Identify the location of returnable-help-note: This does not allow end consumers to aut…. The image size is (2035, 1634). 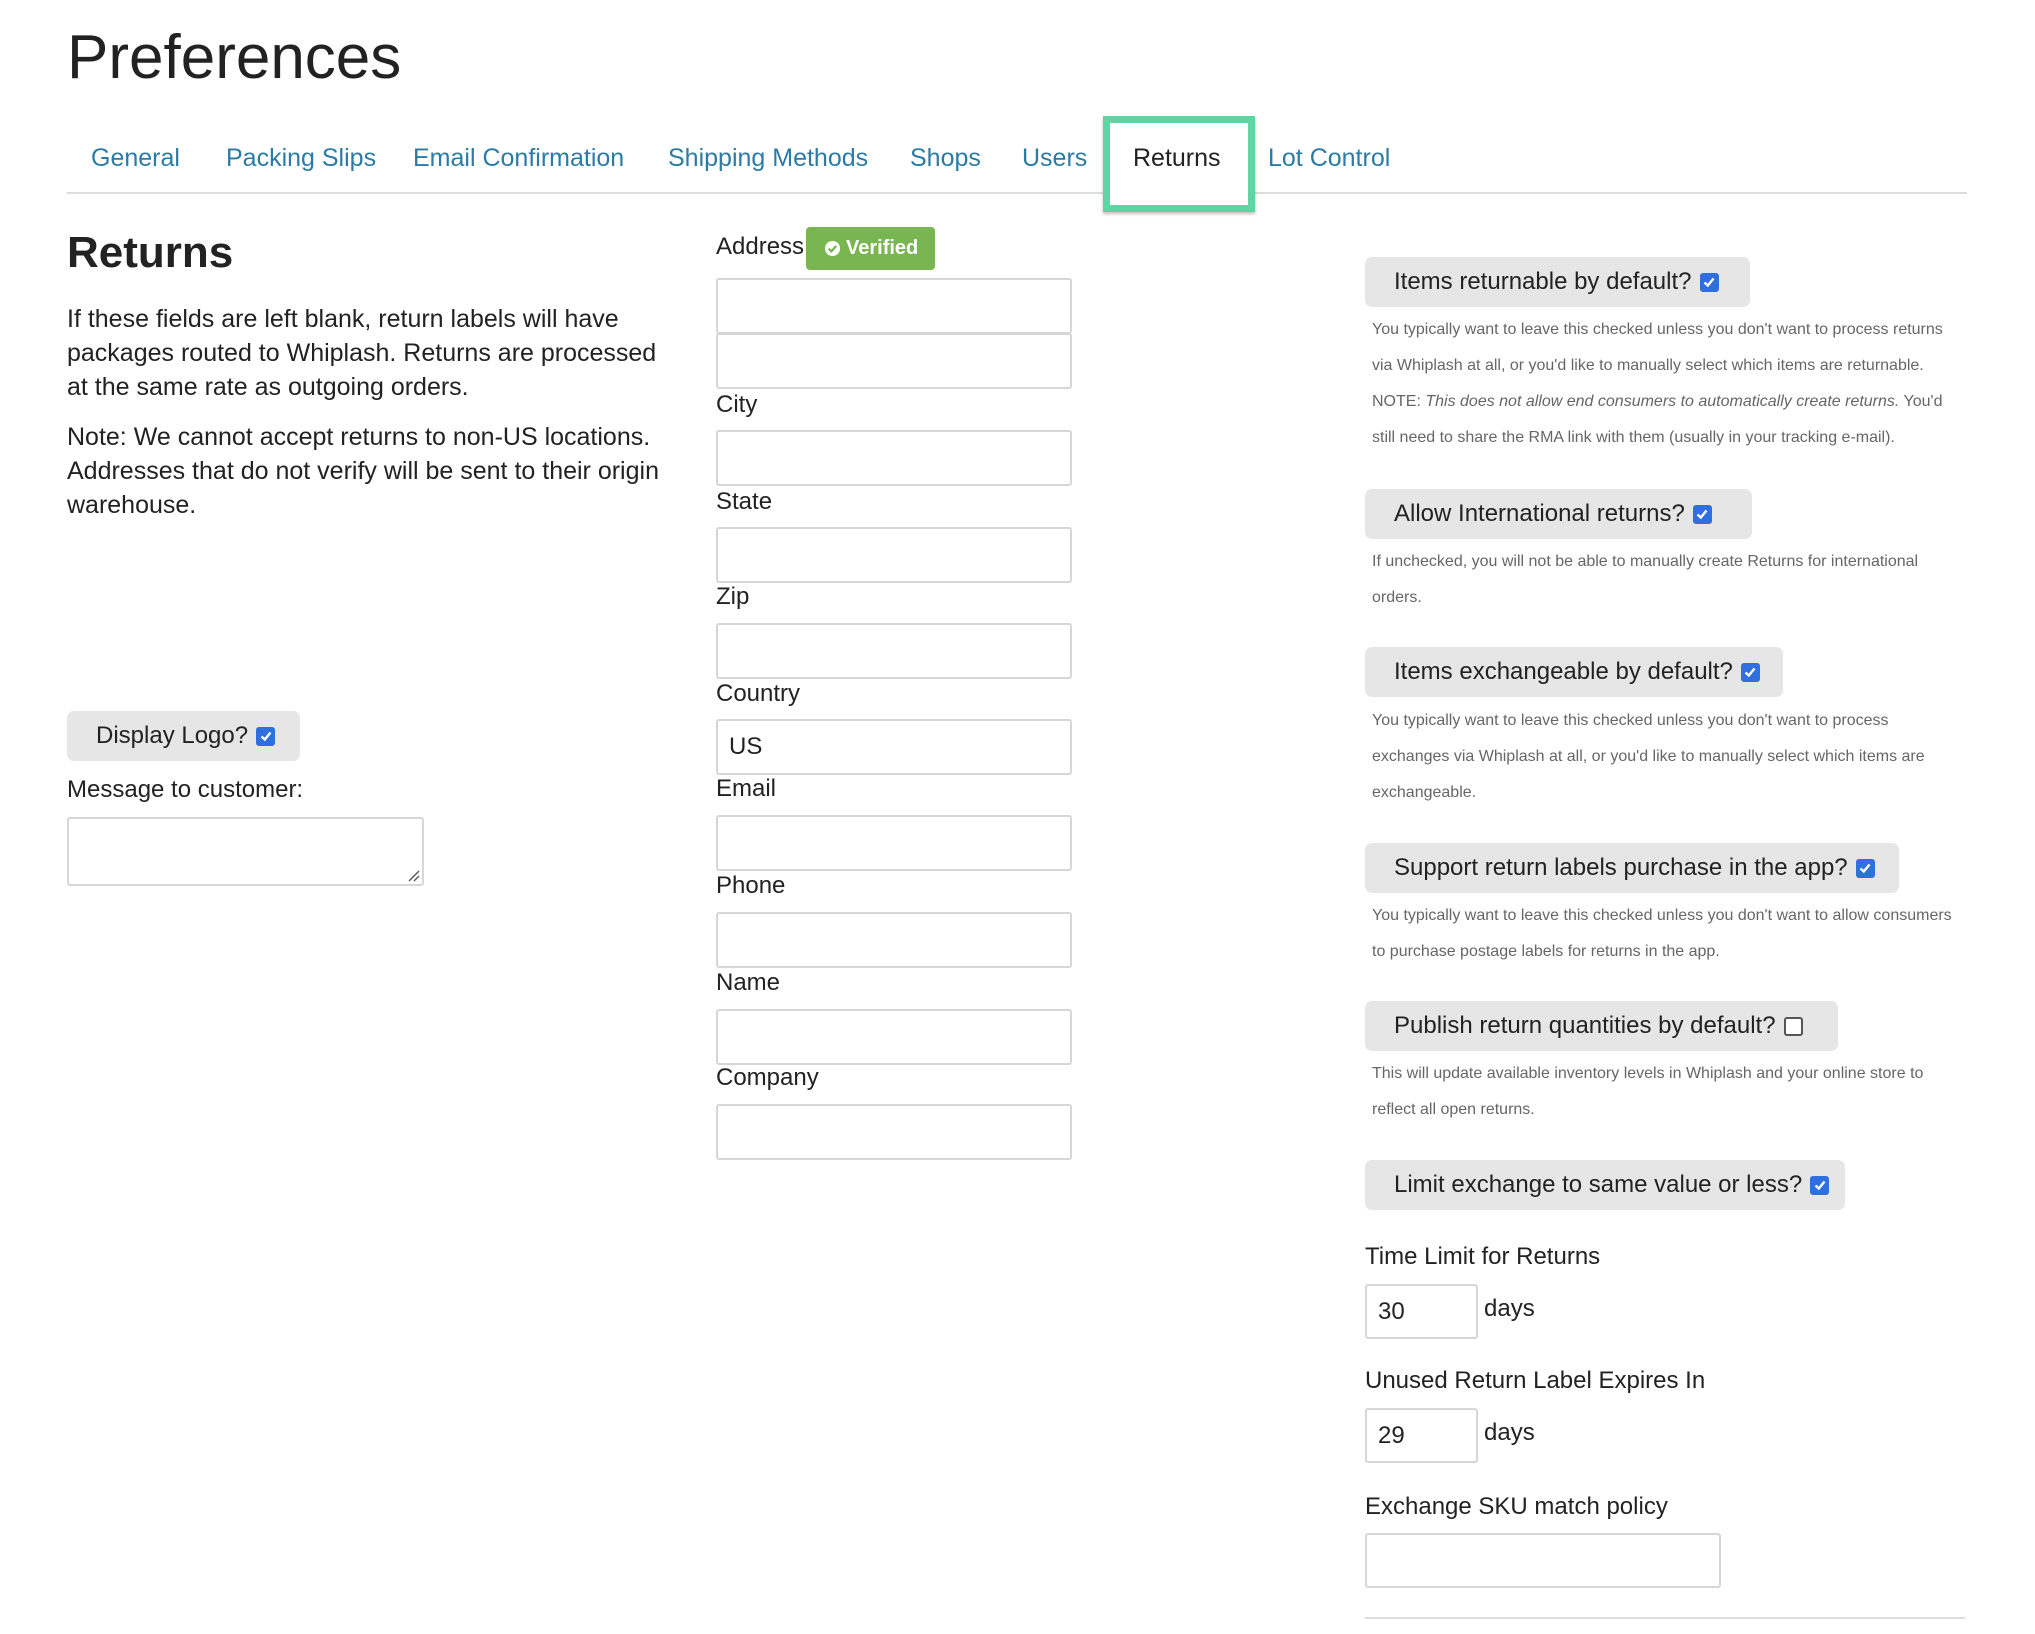
(1662, 401).